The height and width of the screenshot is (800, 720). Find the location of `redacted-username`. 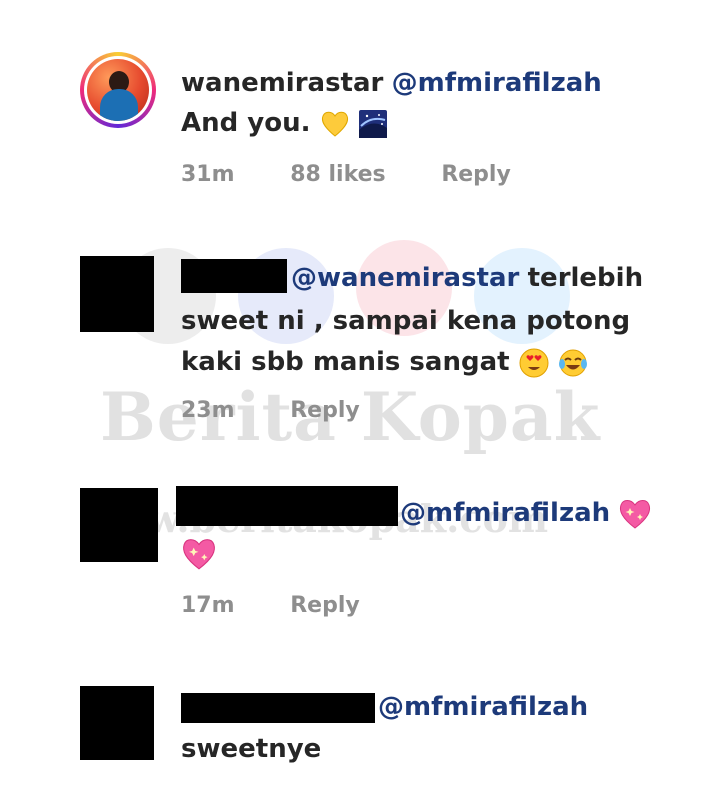

redacted-username is located at coordinates (278, 708).